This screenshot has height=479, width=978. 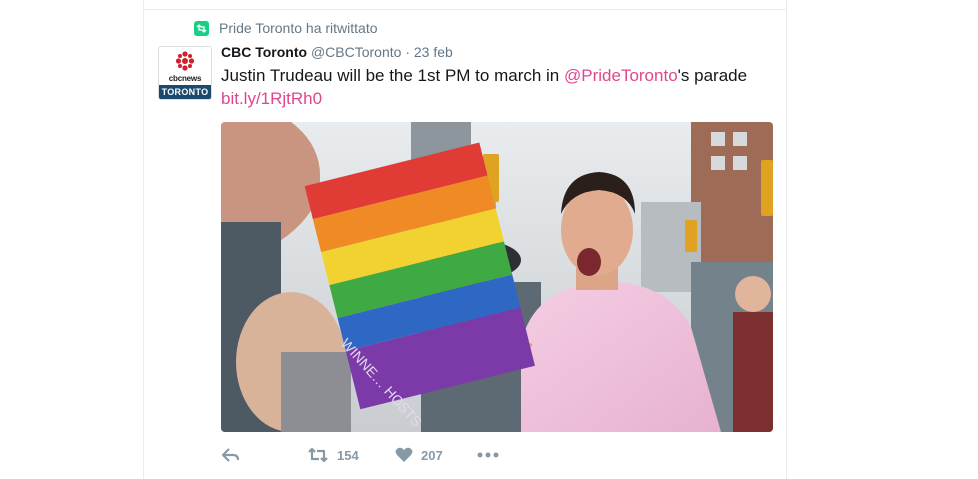 I want to click on tweet-header: CBC Toronto @CBCToronto · 23 feb, so click(x=337, y=52).